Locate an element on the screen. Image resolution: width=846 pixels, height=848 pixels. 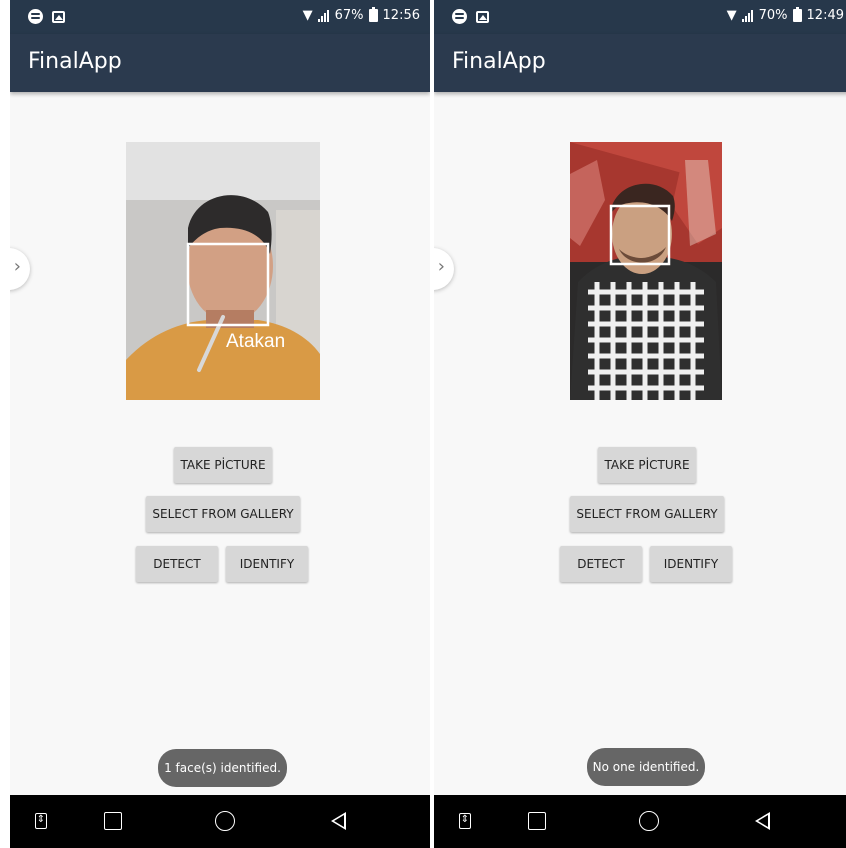
system-status: ▼ 70% 12:49 is located at coordinates (785, 15).